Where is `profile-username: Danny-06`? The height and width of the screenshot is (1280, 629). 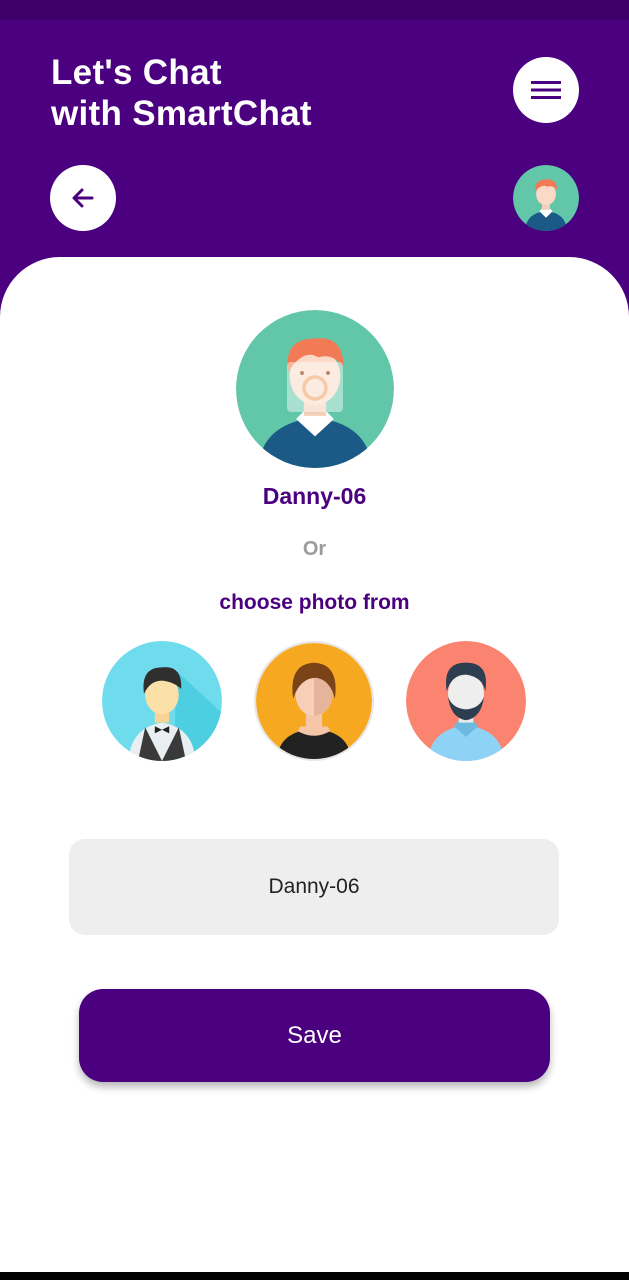
profile-username: Danny-06 is located at coordinates (314, 496).